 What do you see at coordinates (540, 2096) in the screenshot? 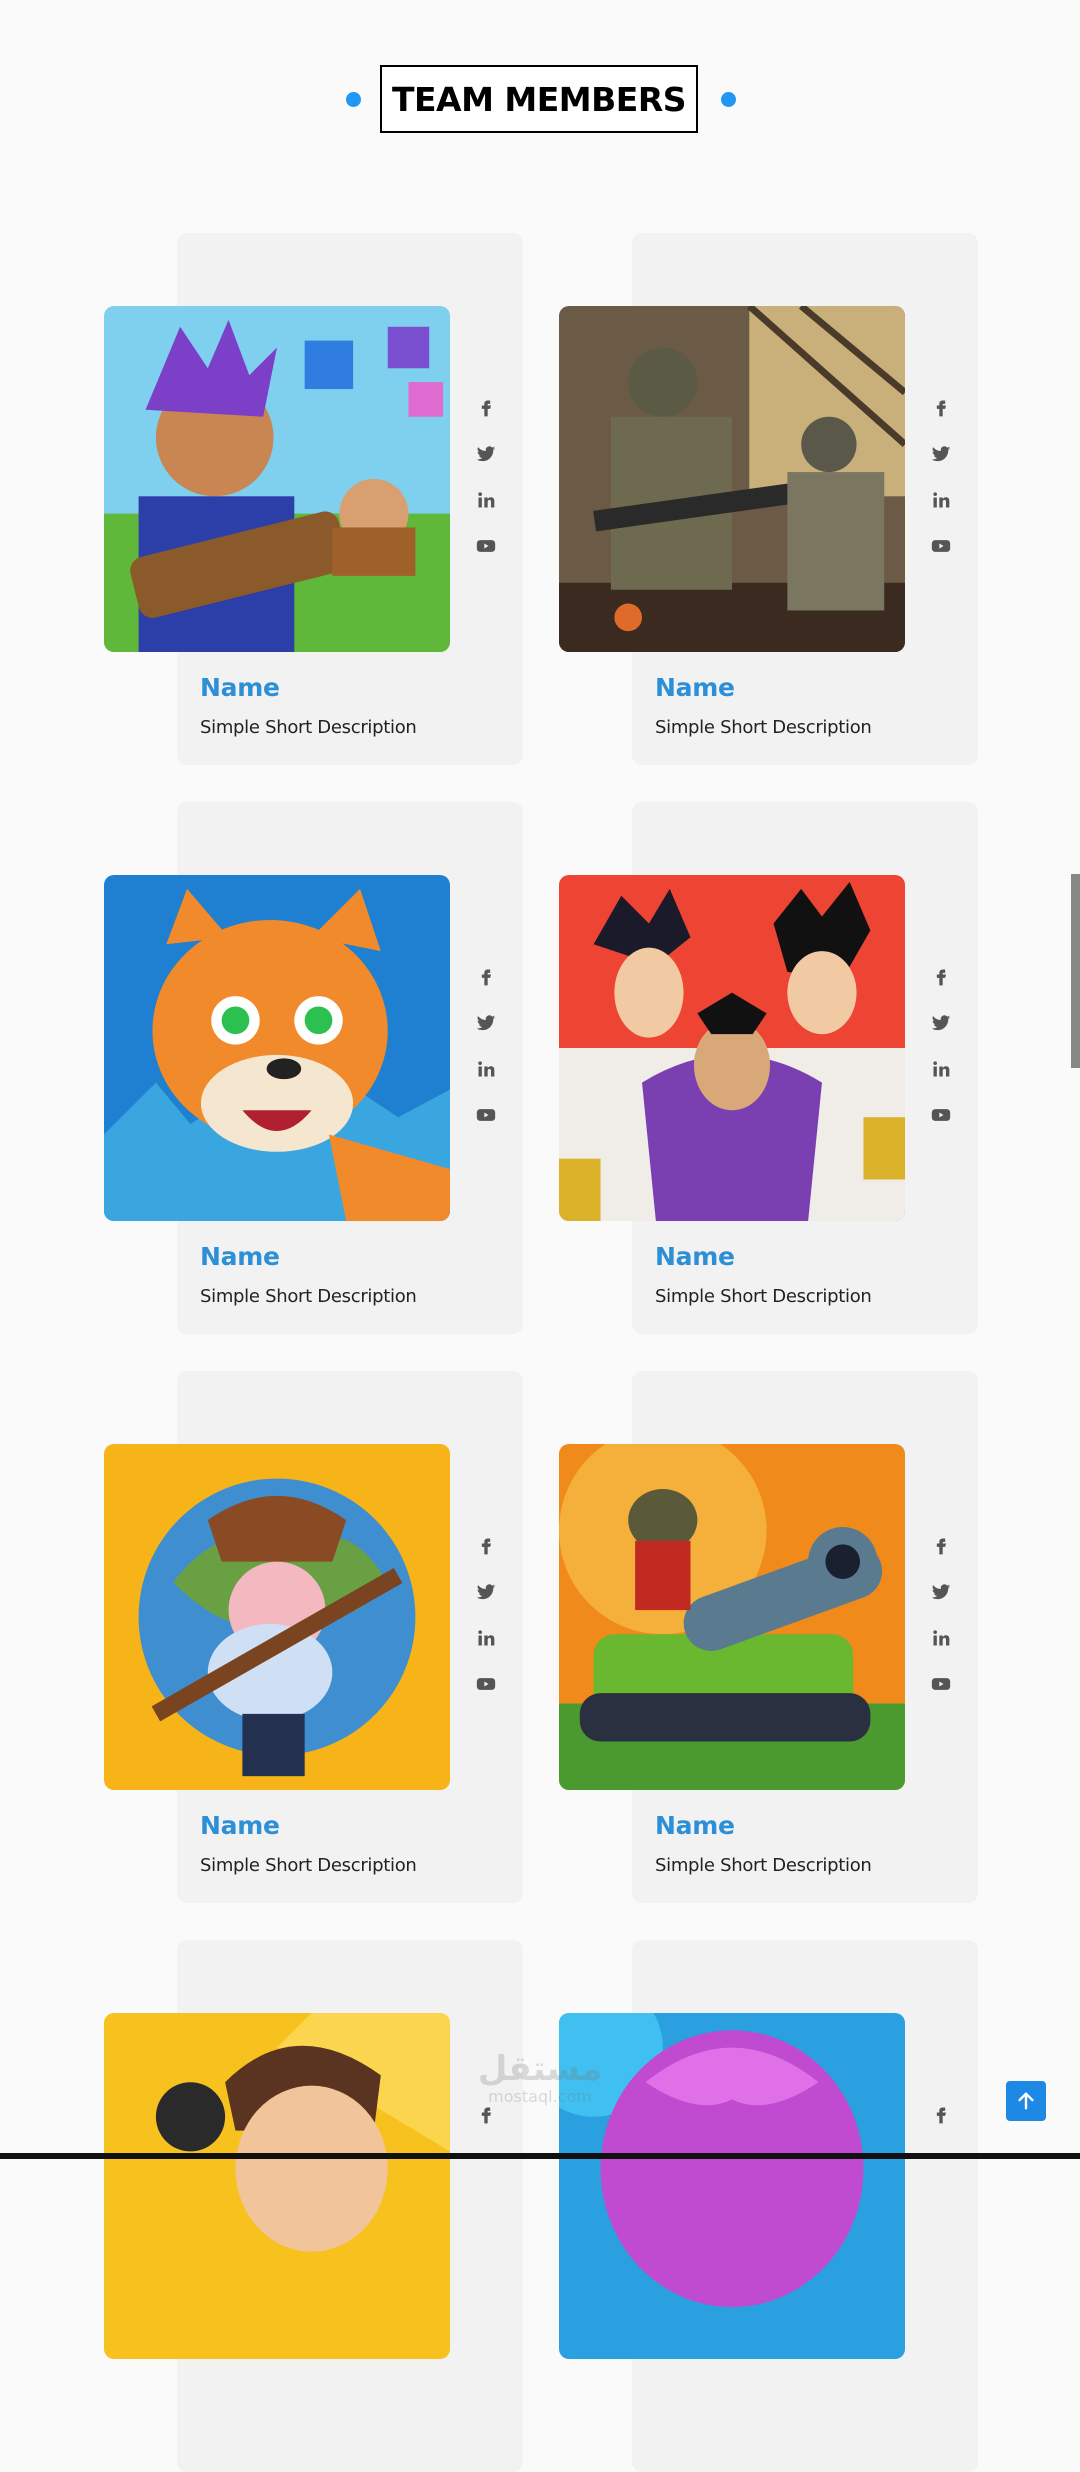
I see `watermark-latin: mostaql.com` at bounding box center [540, 2096].